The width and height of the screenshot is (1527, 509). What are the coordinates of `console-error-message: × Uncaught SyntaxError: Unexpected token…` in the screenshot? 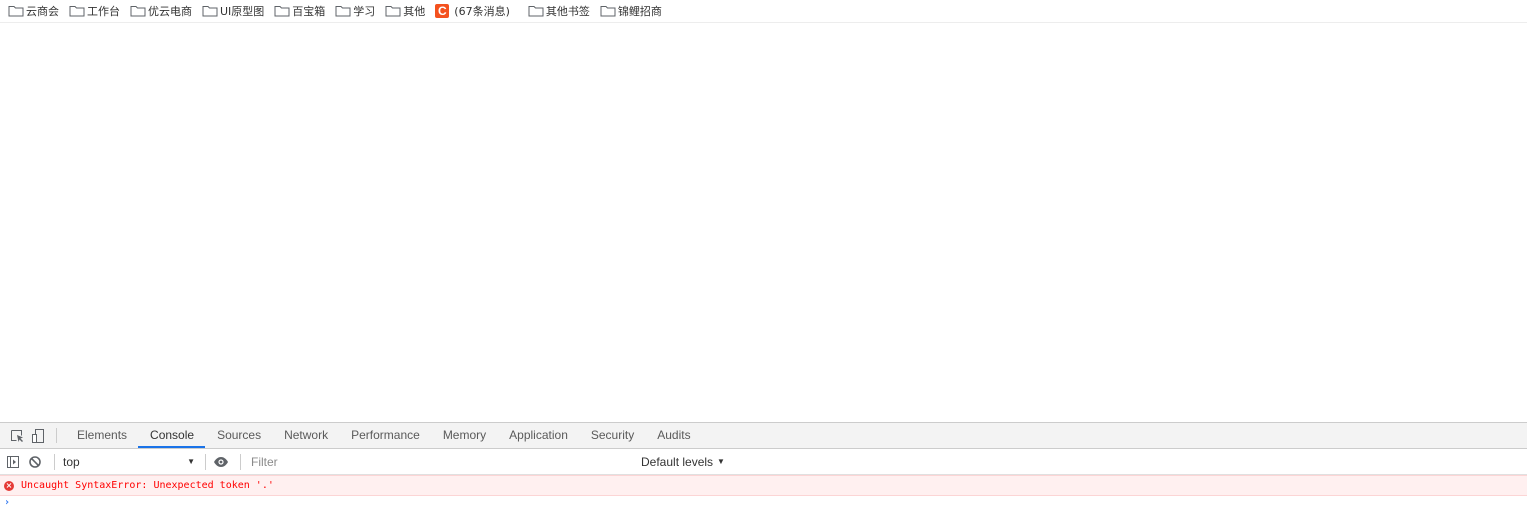 It's located at (763, 485).